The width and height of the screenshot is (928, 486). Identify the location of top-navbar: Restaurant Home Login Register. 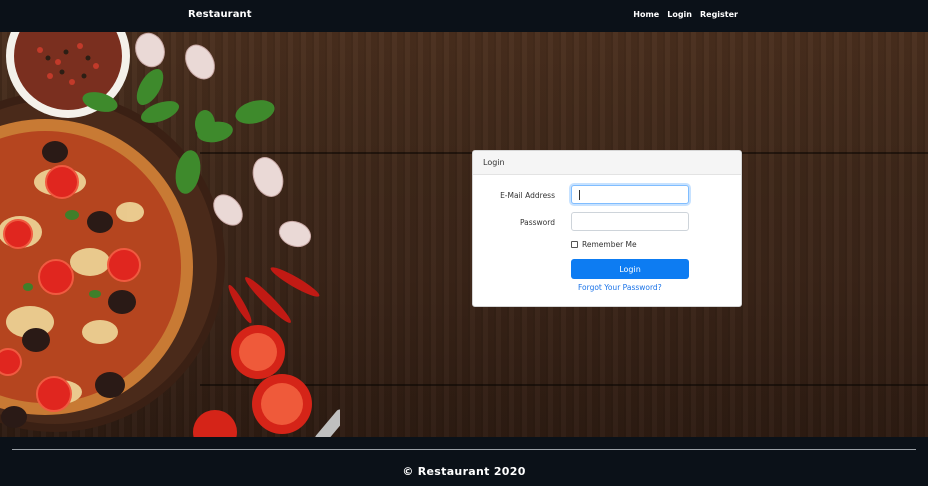
(464, 16).